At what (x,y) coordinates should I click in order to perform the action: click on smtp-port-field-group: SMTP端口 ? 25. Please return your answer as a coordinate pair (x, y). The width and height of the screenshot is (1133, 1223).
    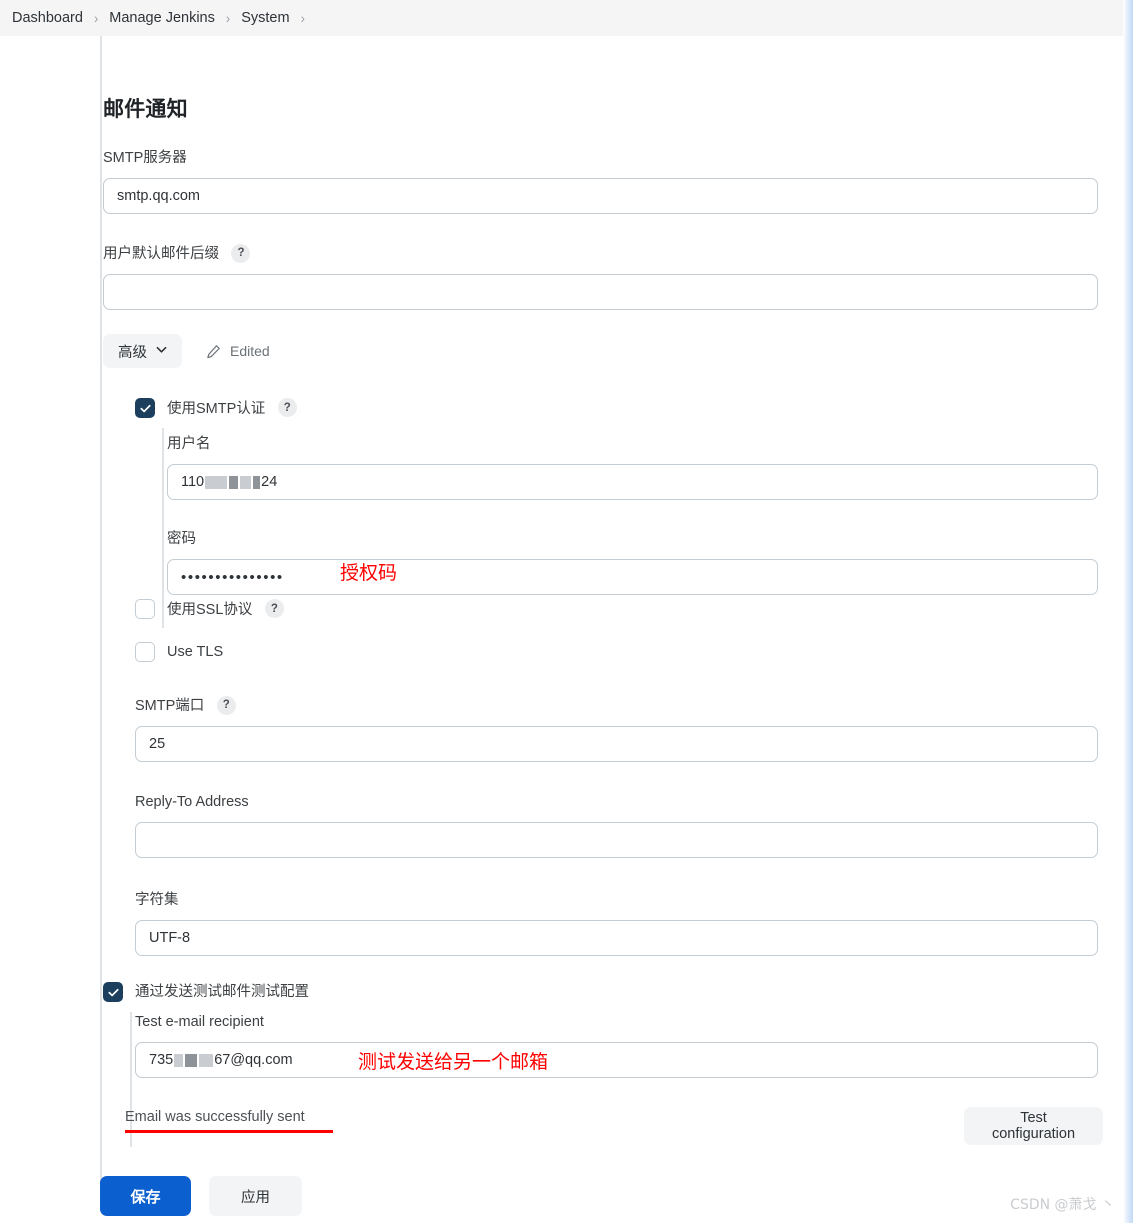
    Looking at the image, I should click on (616, 728).